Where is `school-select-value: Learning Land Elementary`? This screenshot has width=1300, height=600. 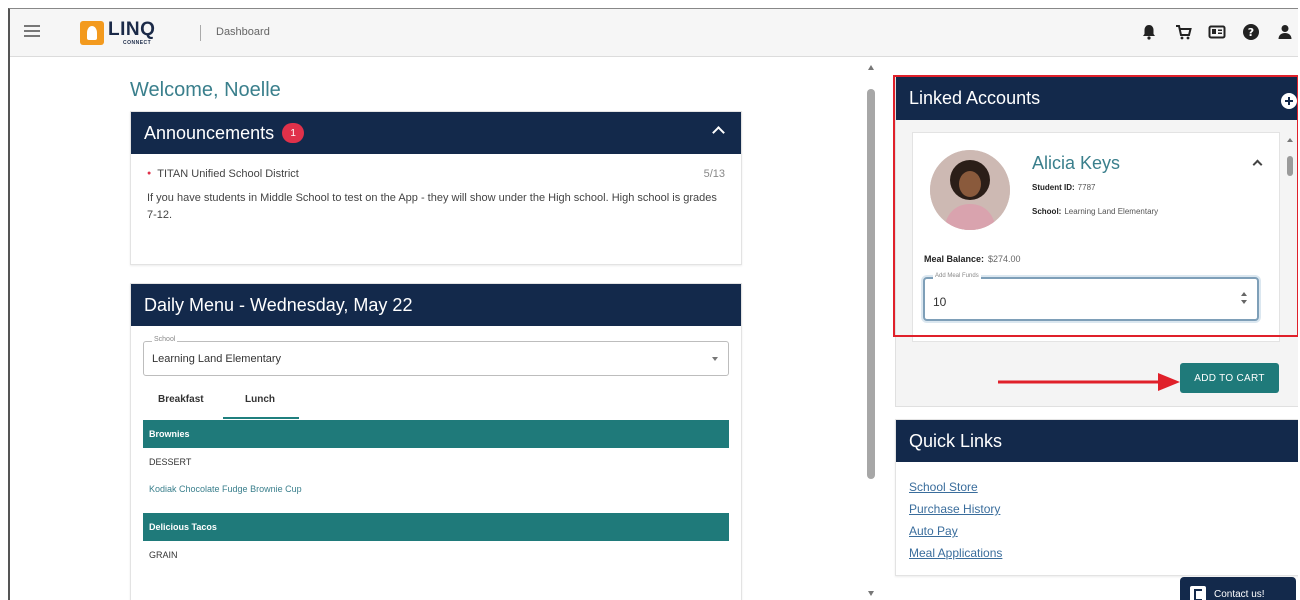
school-select-value: Learning Land Elementary is located at coordinates (217, 359).